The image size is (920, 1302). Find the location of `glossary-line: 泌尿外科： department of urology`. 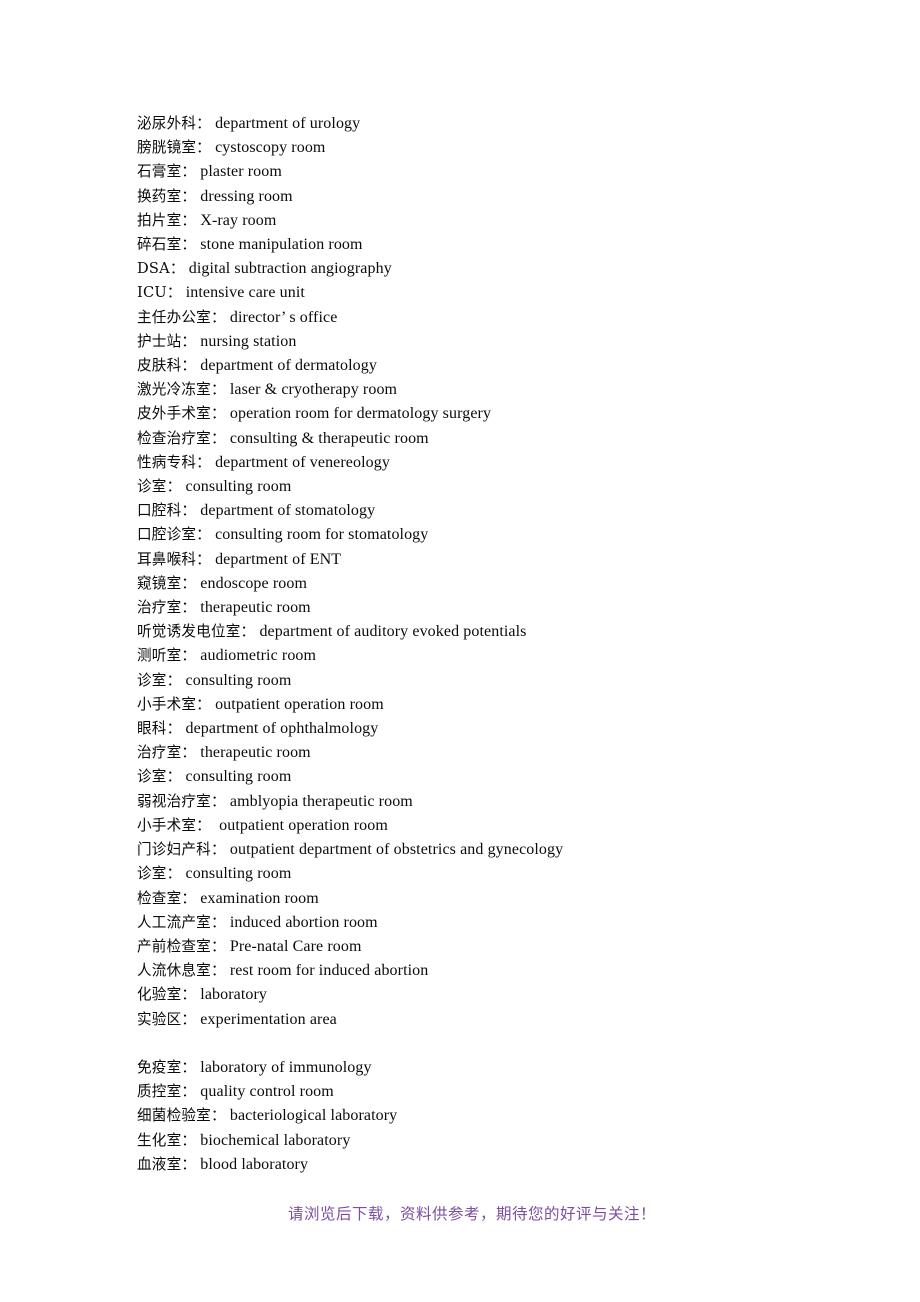

glossary-line: 泌尿外科： department of urology is located at coordinates (487, 124).